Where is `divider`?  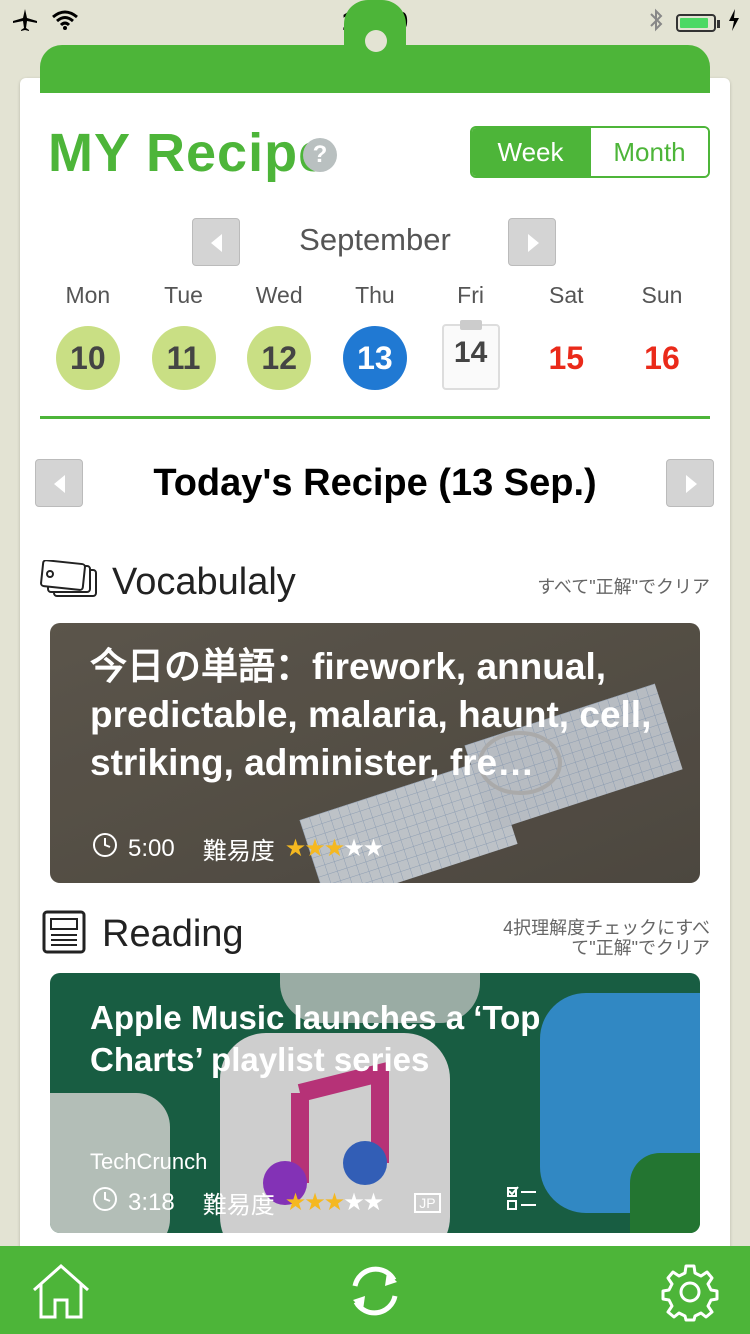 divider is located at coordinates (375, 417).